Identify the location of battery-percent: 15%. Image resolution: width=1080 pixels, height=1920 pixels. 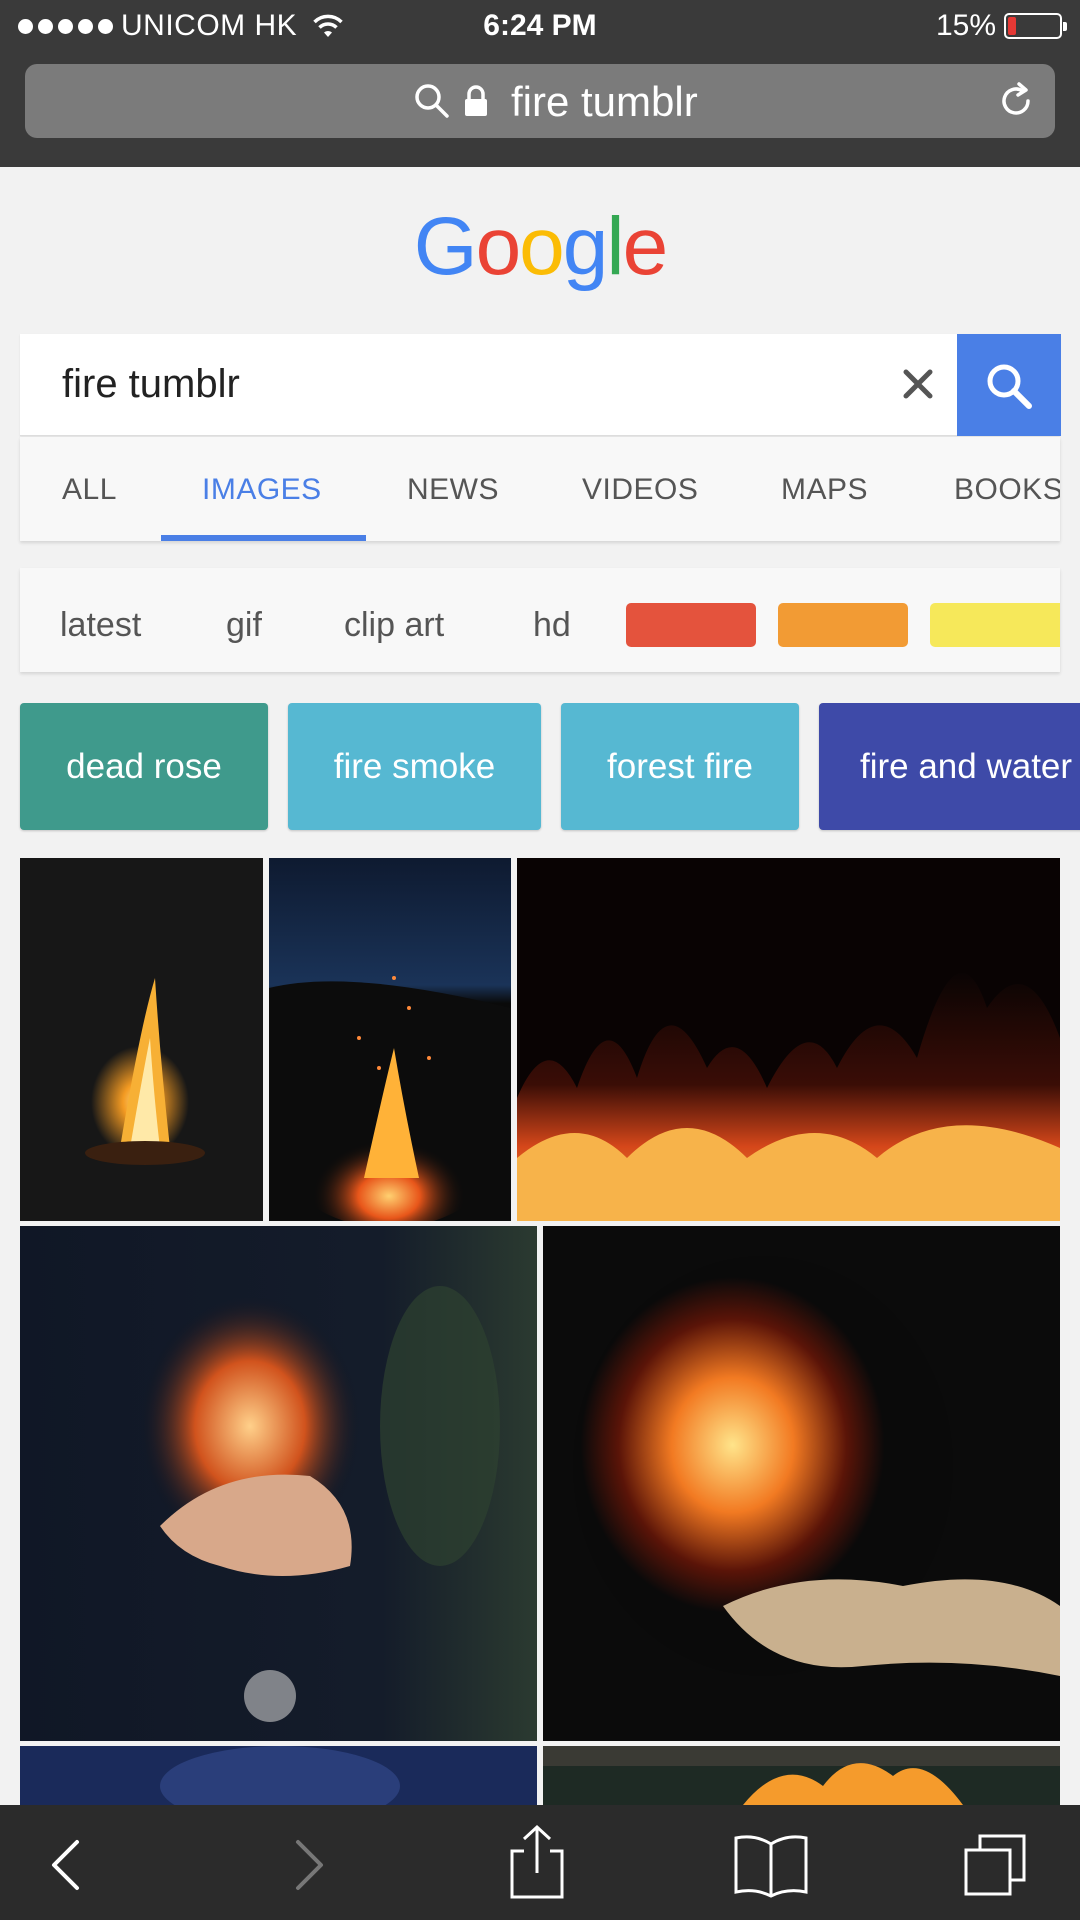
(965, 25).